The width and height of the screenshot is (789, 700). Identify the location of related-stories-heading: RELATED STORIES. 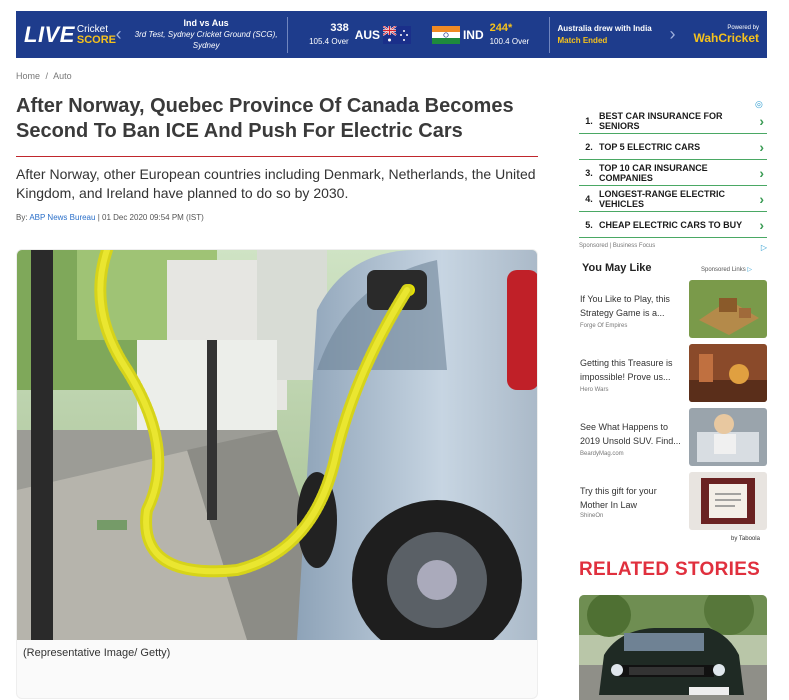
(670, 569).